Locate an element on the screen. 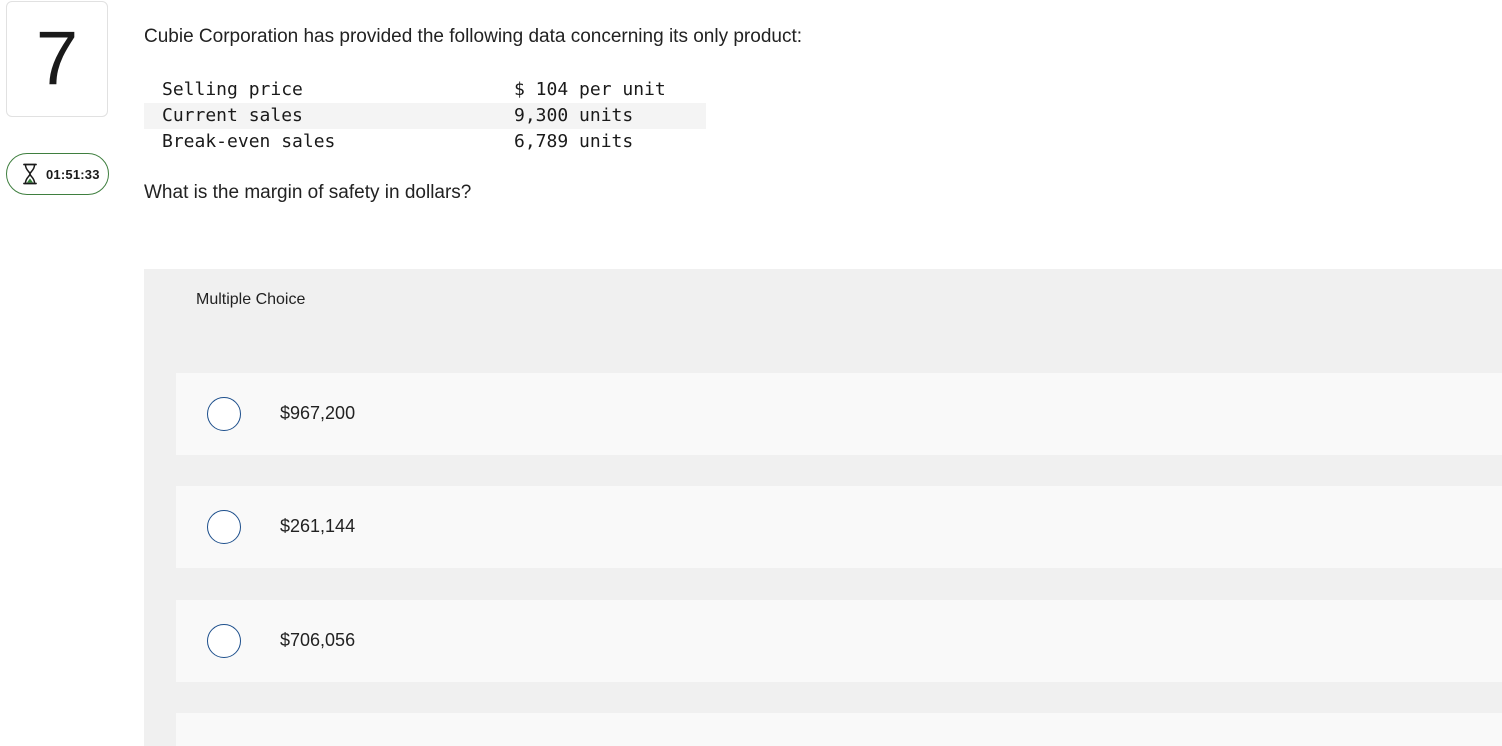 This screenshot has height=746, width=1502. question-number: 7 is located at coordinates (57, 58).